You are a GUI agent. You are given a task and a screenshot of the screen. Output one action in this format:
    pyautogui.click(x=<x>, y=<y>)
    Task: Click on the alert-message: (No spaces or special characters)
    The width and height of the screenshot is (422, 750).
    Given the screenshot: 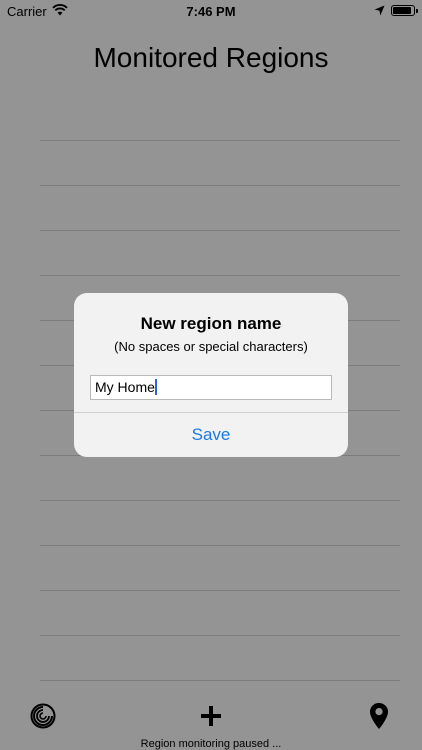 What is the action you would take?
    pyautogui.click(x=211, y=346)
    